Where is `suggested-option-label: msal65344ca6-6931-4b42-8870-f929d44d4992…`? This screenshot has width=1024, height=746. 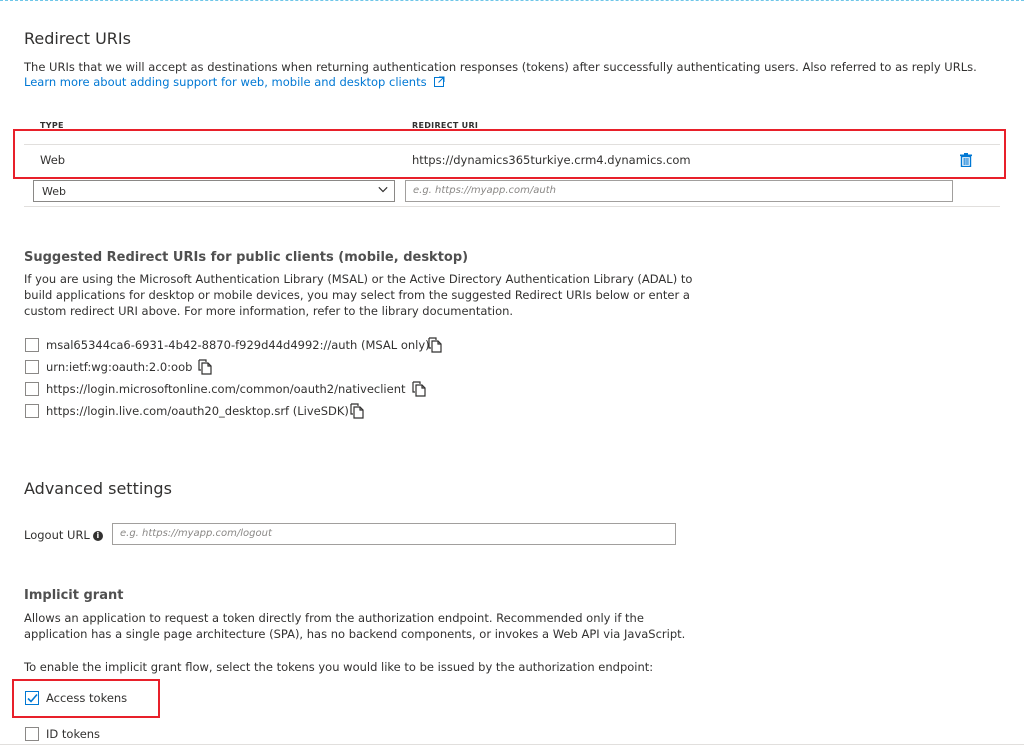 suggested-option-label: msal65344ca6-6931-4b42-8870-f929d44d4992… is located at coordinates (238, 345).